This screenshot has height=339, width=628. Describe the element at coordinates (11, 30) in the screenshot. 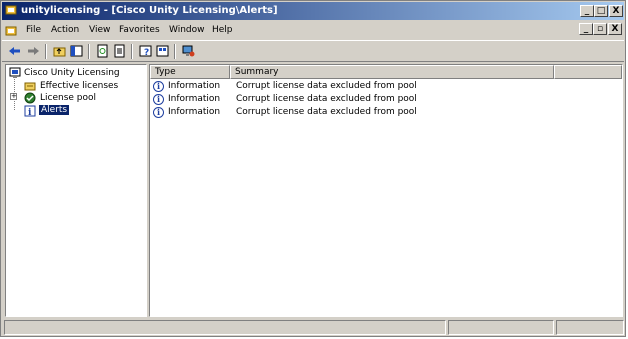

I see `console-icon` at that location.